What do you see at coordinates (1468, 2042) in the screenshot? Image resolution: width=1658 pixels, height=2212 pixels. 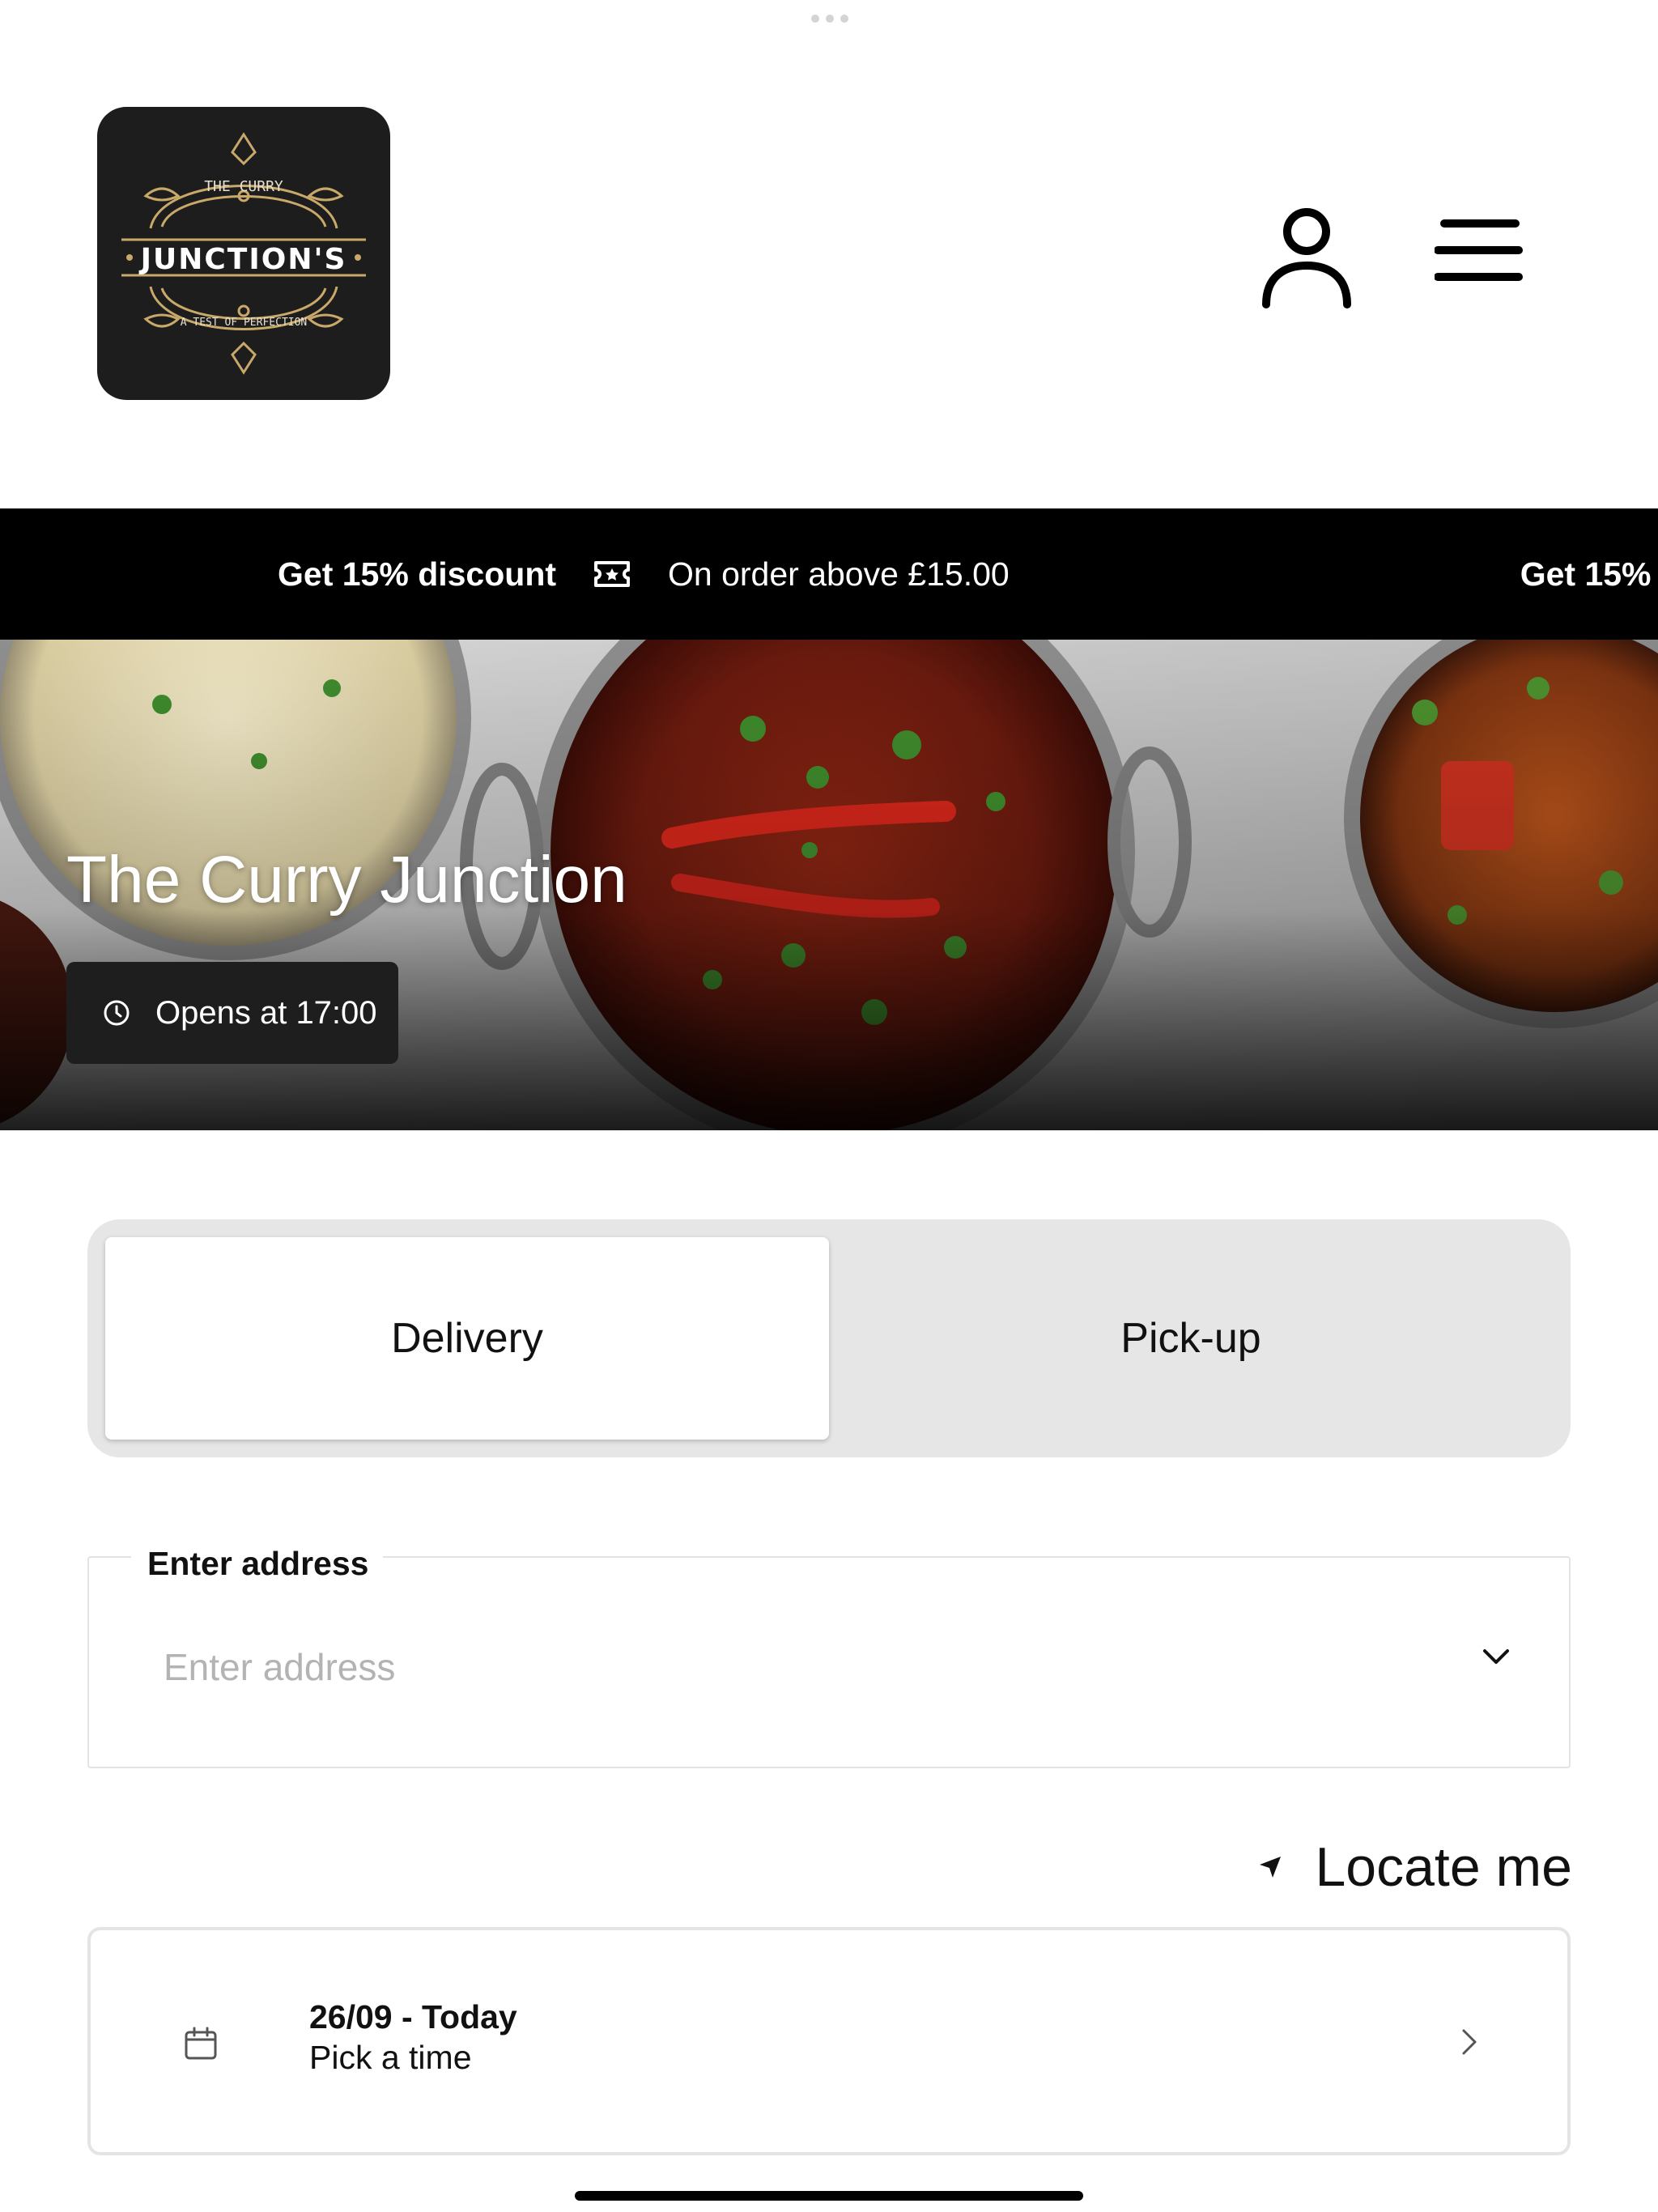 I see `chevron-right-icon` at bounding box center [1468, 2042].